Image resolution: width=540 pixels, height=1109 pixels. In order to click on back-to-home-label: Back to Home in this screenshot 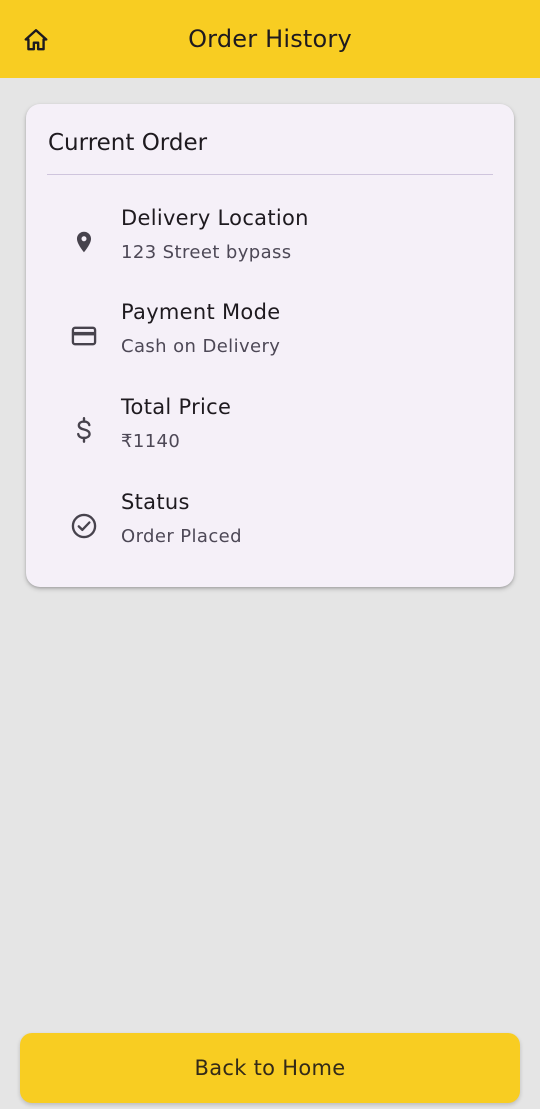, I will do `click(270, 1068)`.